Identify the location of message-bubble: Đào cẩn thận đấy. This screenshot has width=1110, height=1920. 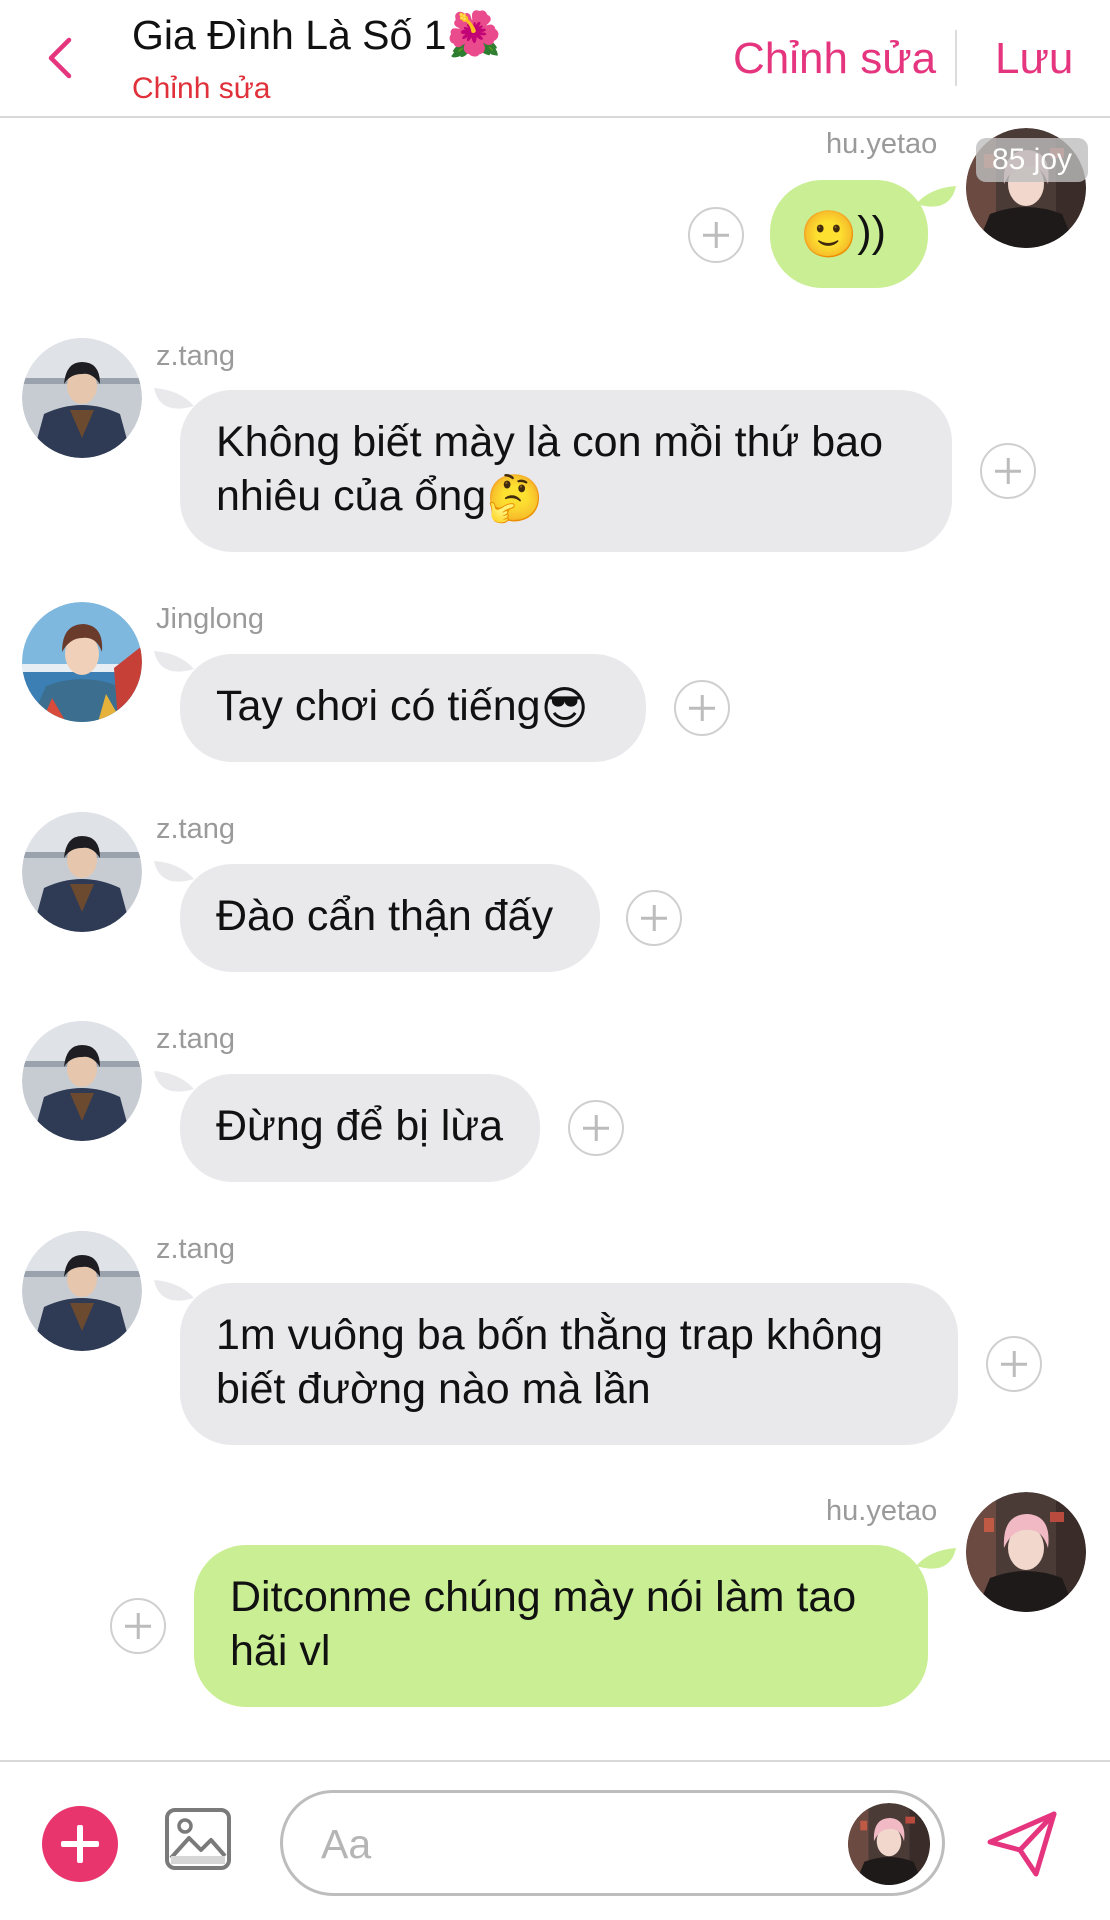
(390, 918).